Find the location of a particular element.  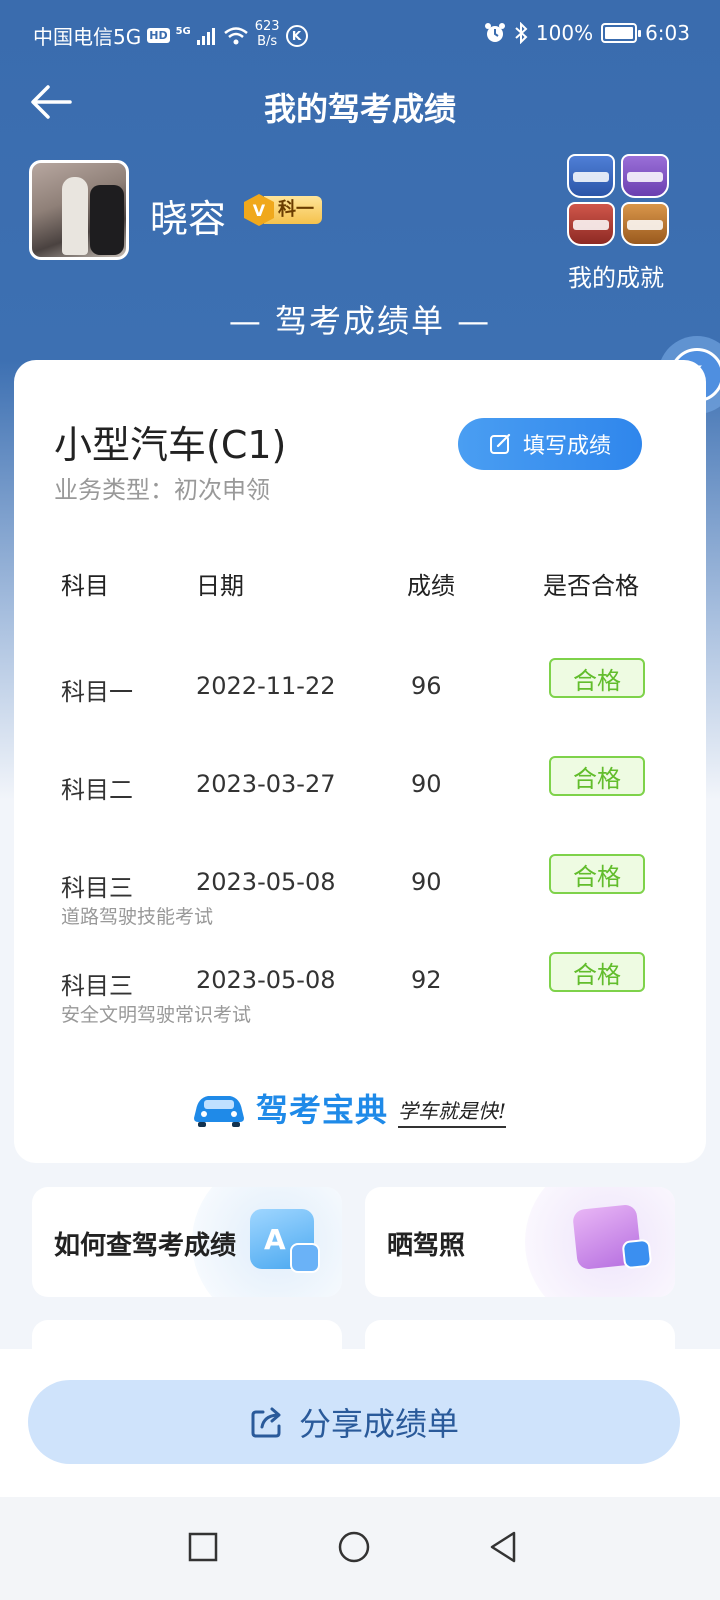

show-license-tile: 晒驾照 is located at coordinates (520, 1242).